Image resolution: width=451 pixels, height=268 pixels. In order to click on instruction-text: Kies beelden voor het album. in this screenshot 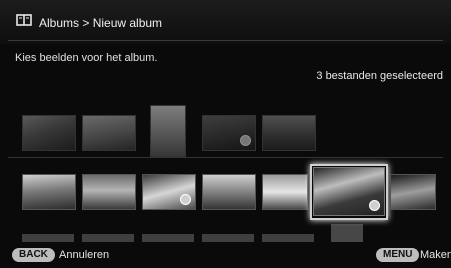, I will do `click(86, 58)`.